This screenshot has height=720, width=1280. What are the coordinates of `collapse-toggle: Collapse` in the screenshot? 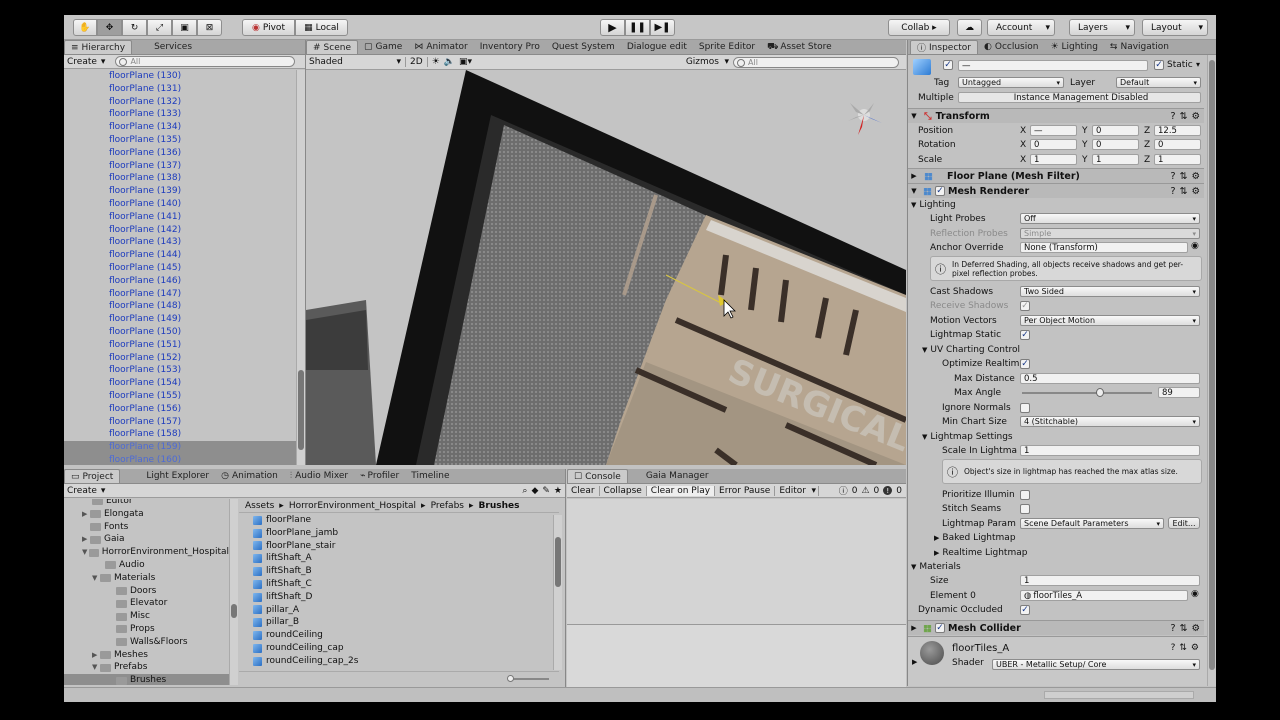 It's located at (623, 490).